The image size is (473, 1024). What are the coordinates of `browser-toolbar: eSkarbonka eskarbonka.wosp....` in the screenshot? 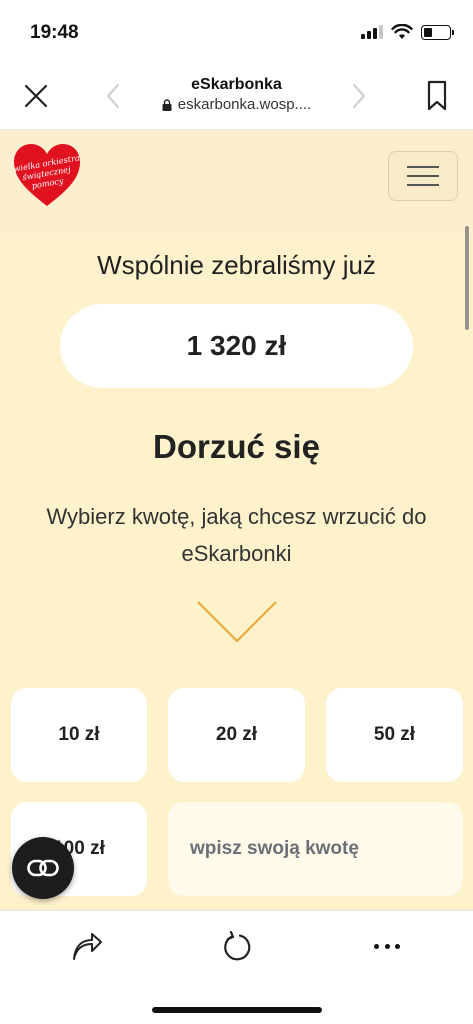 It's located at (236, 97).